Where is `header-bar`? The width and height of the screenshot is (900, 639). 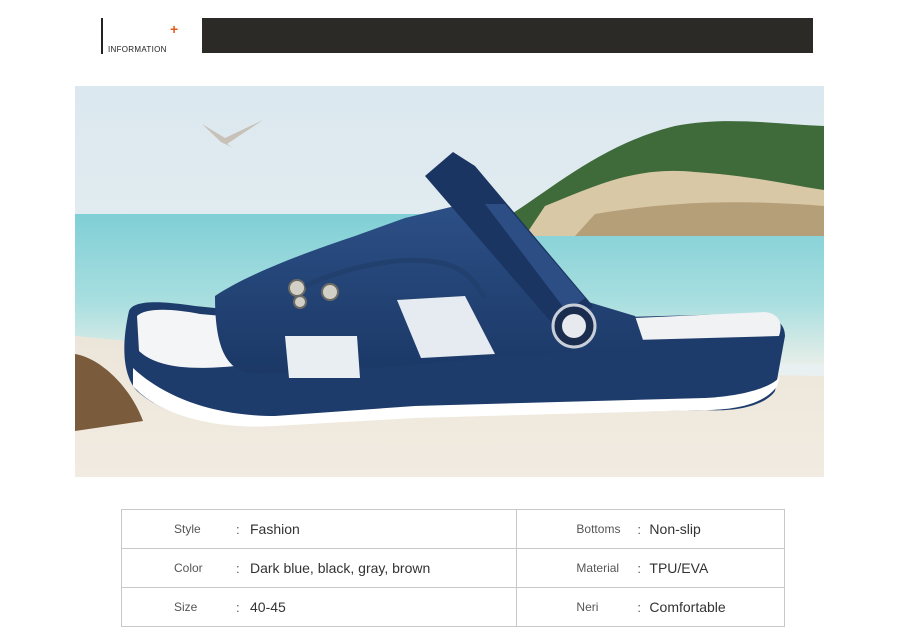
header-bar is located at coordinates (507, 35).